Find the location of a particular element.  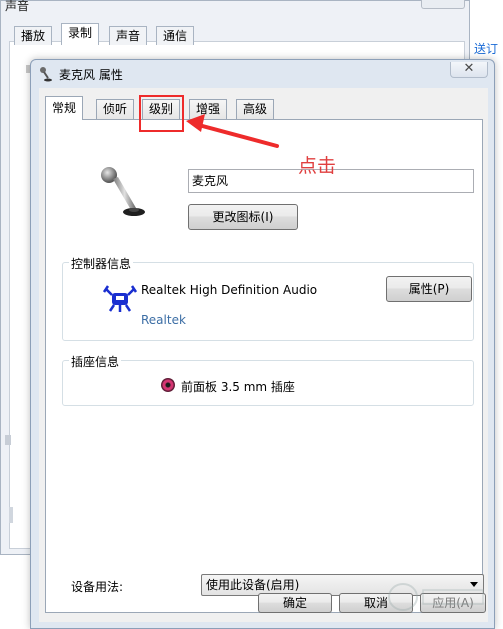

jack-info-label: 插座信息 is located at coordinates (95, 361).